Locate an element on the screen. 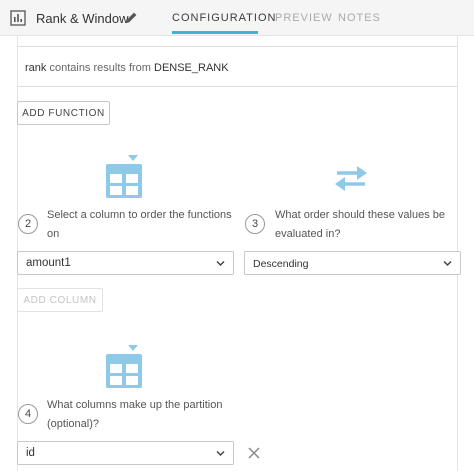  swap-arrows-icon is located at coordinates (351, 178).